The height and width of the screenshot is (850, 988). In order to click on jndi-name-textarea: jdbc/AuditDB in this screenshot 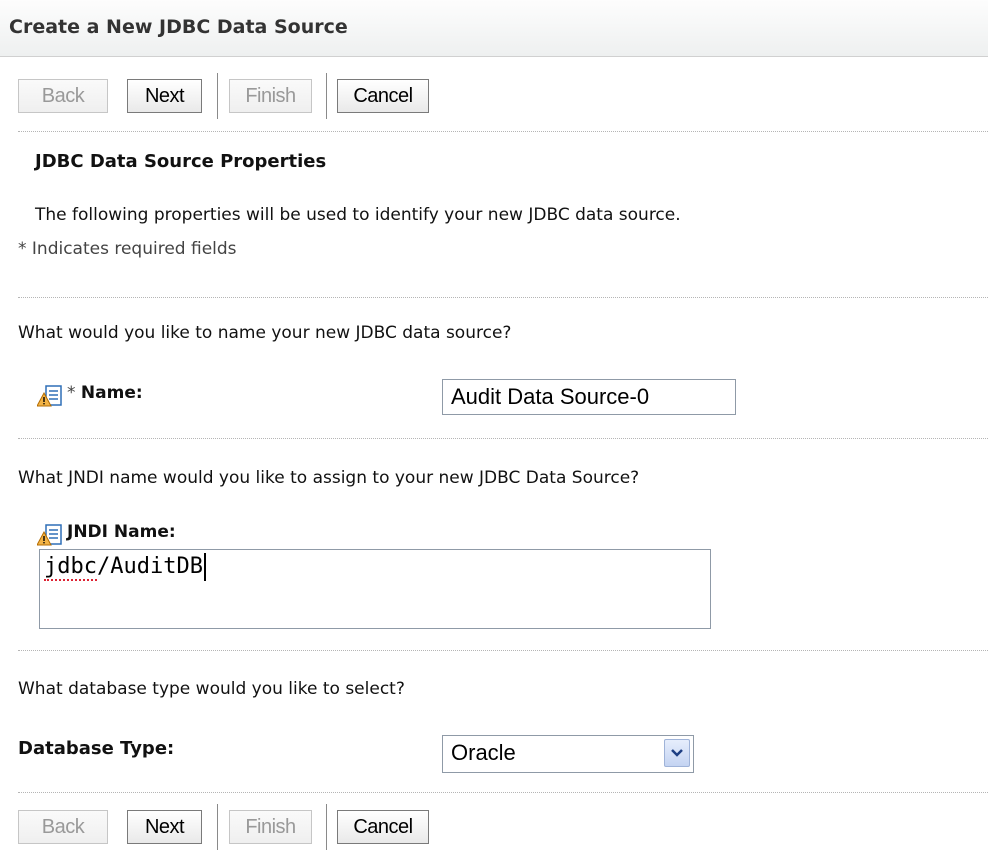, I will do `click(375, 589)`.